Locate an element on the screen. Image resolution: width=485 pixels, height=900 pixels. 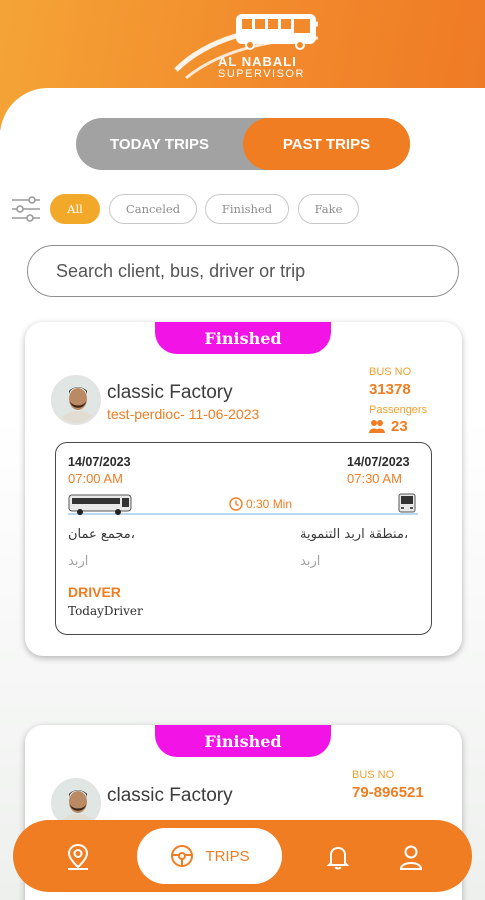
trip-duration: 0:30 Min is located at coordinates (269, 504).